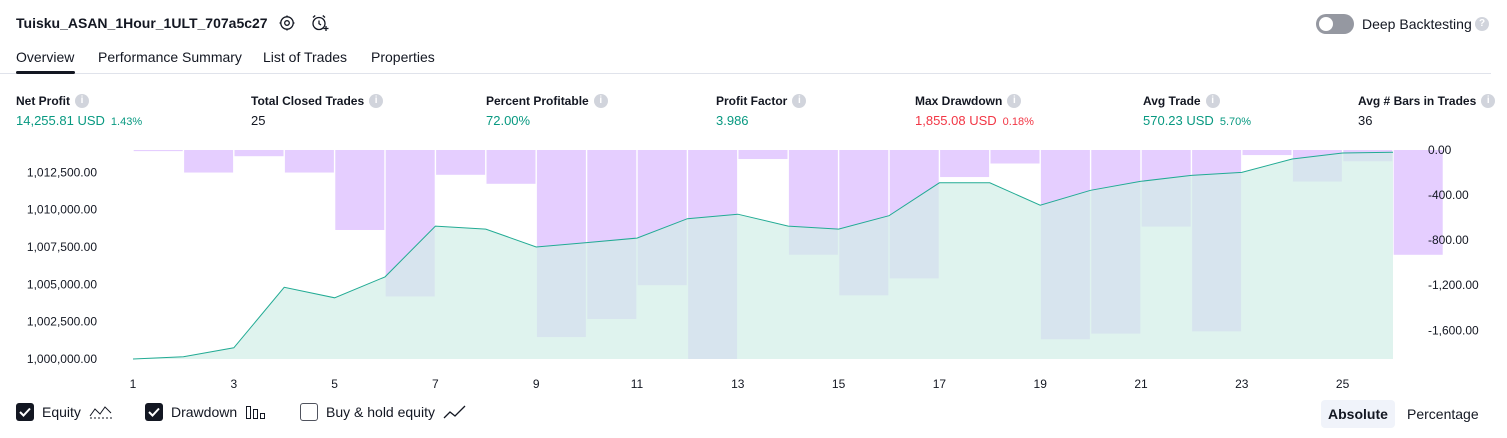  I want to click on x-axis-tick-label: 17, so click(940, 384).